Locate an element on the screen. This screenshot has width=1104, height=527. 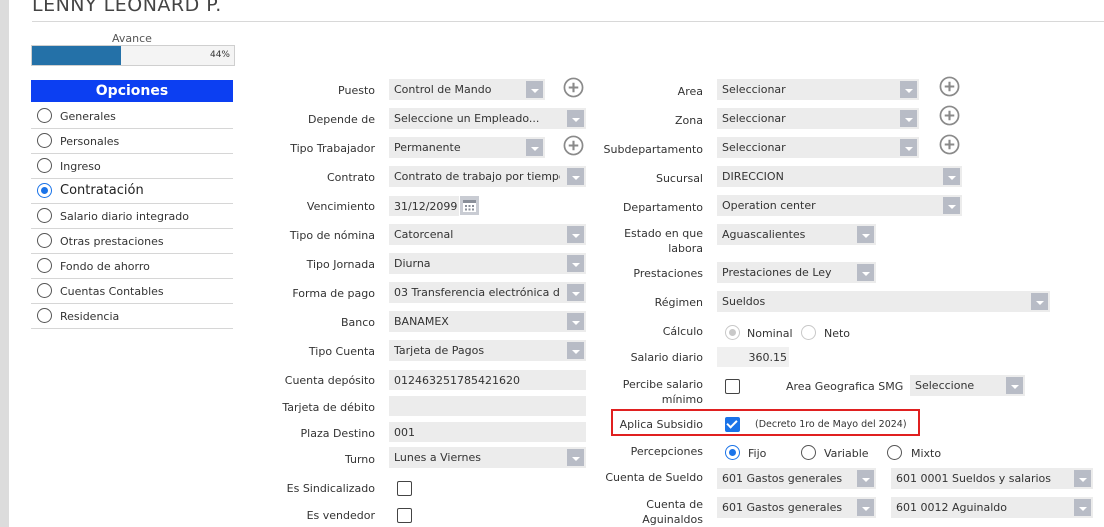
tipo-cuenta-value: Tarjeta de Pagos is located at coordinates (439, 350).